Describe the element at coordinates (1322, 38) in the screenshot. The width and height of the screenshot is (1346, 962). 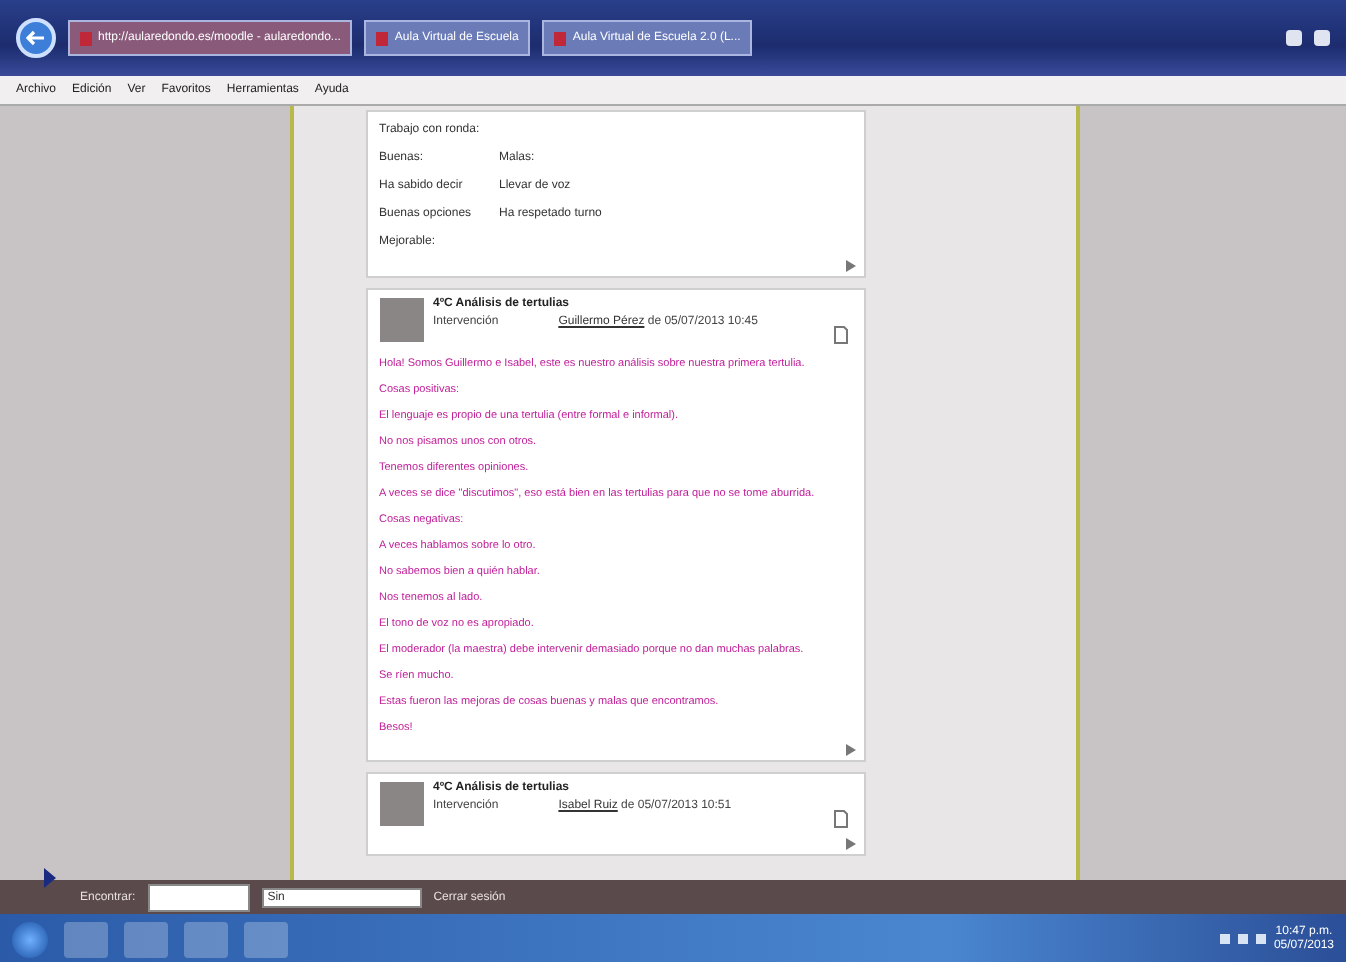
I see `maximize-button` at that location.